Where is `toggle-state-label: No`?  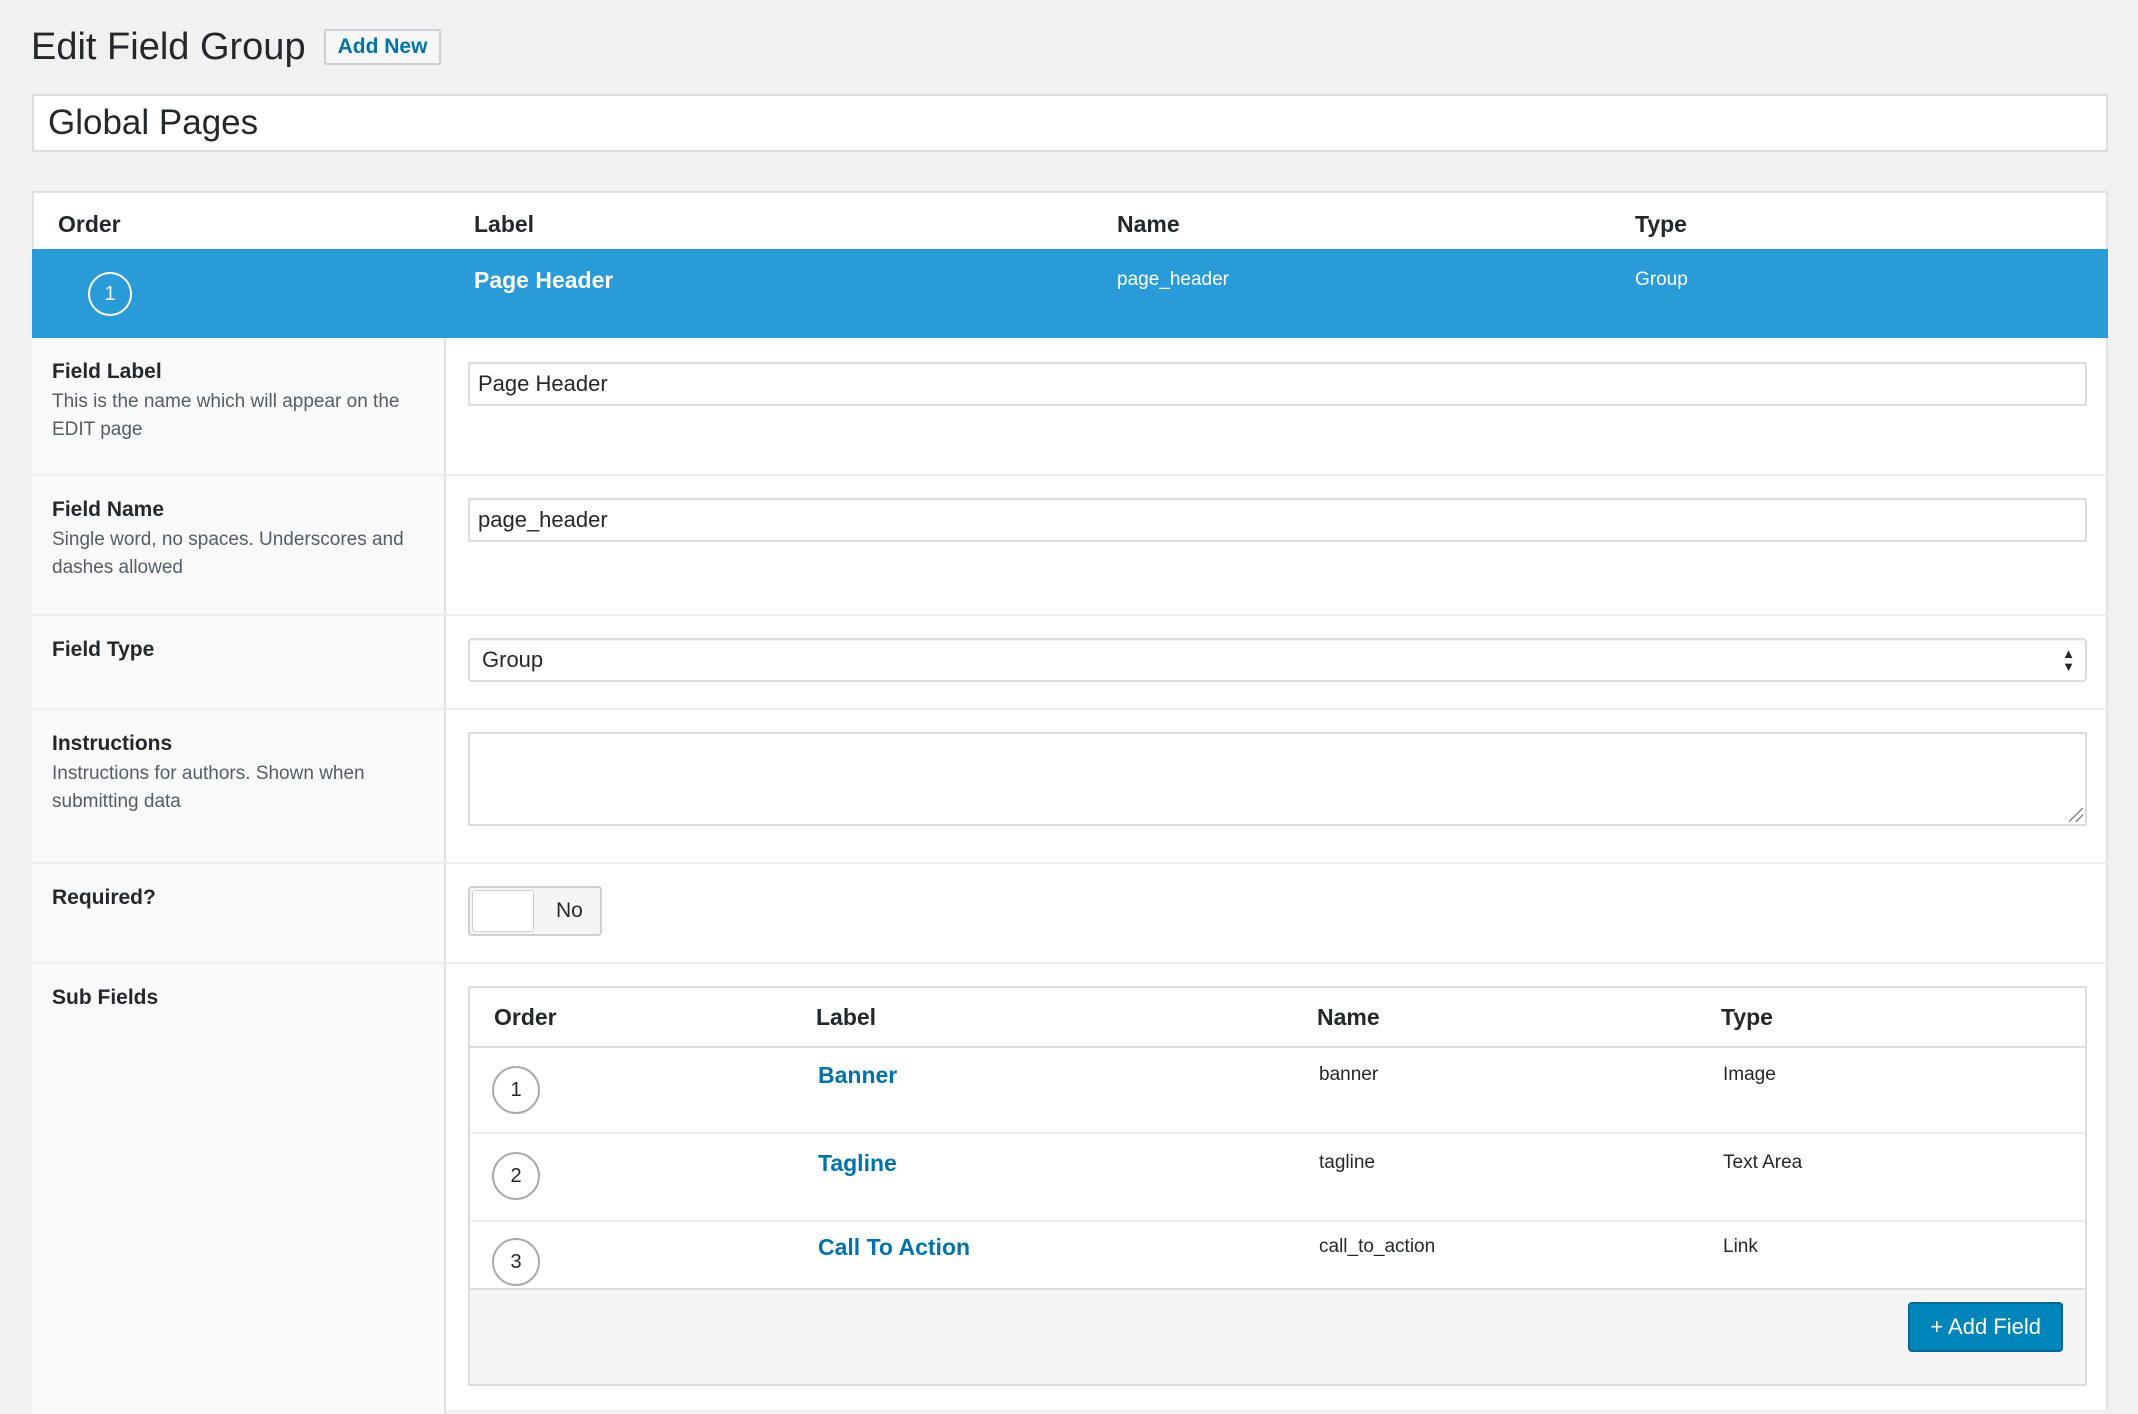
toggle-state-label: No is located at coordinates (569, 910).